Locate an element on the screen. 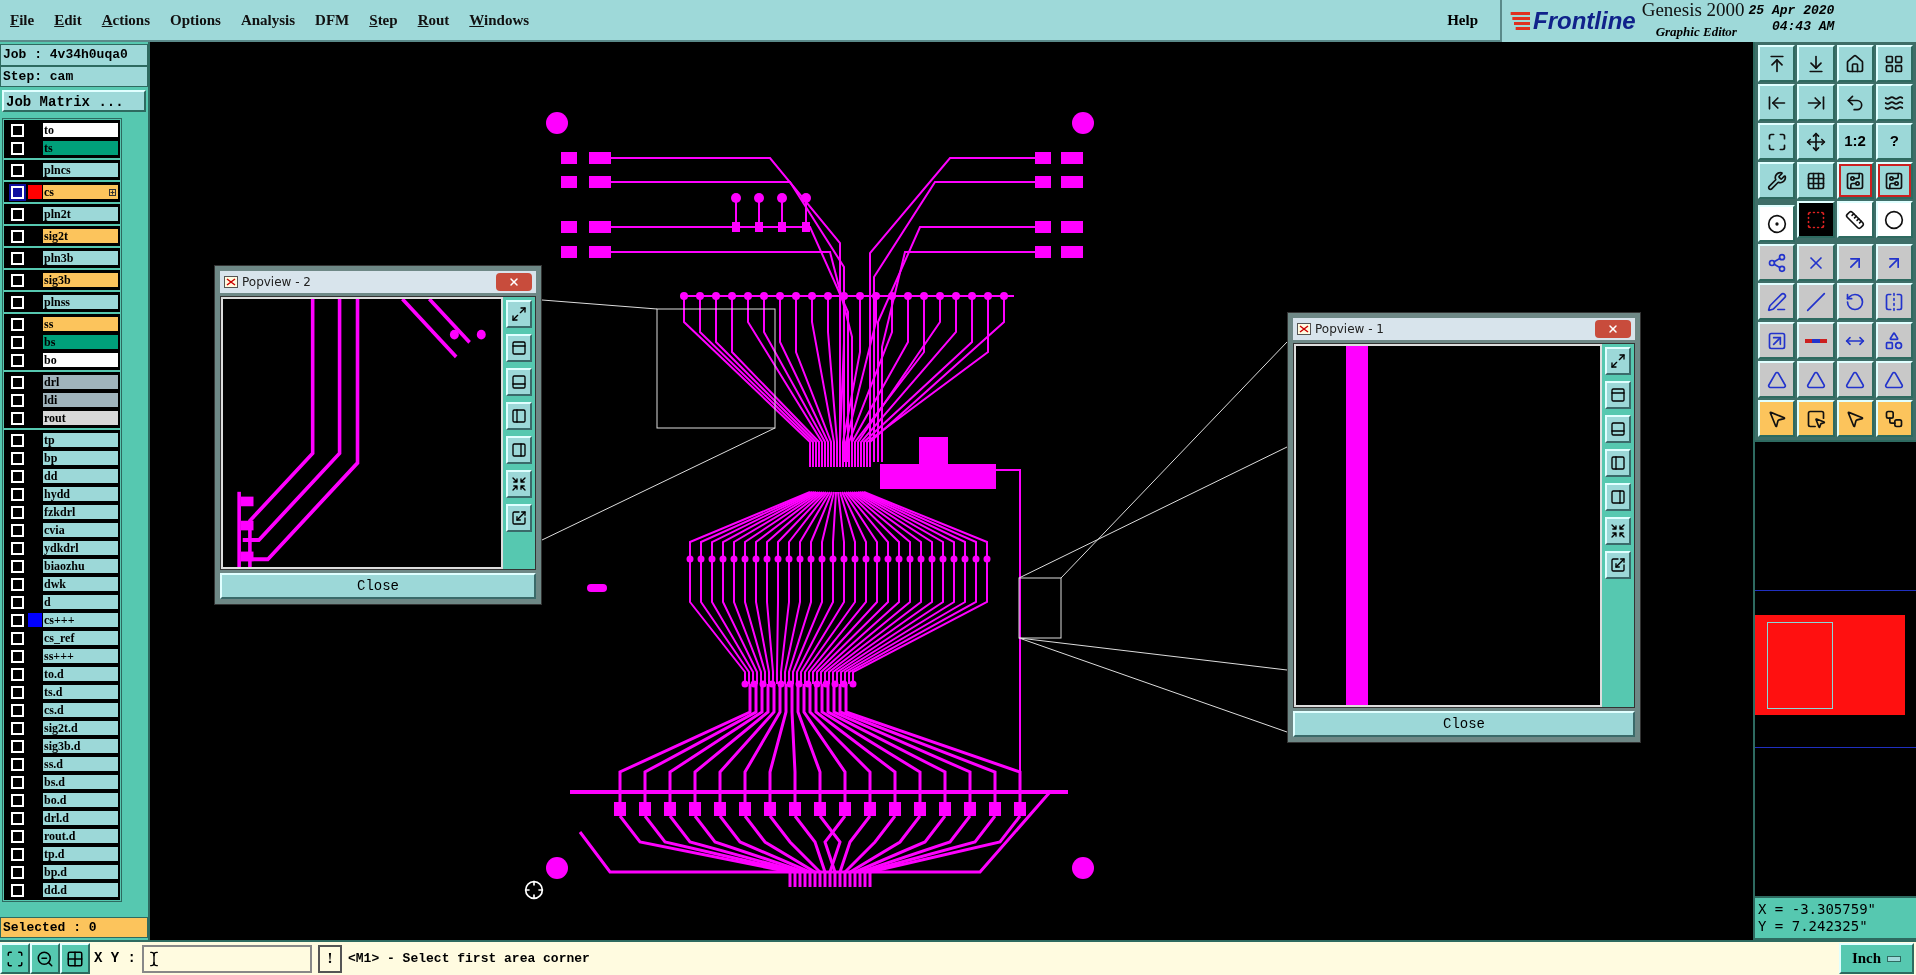  layer-name: bo is located at coordinates (80, 360).